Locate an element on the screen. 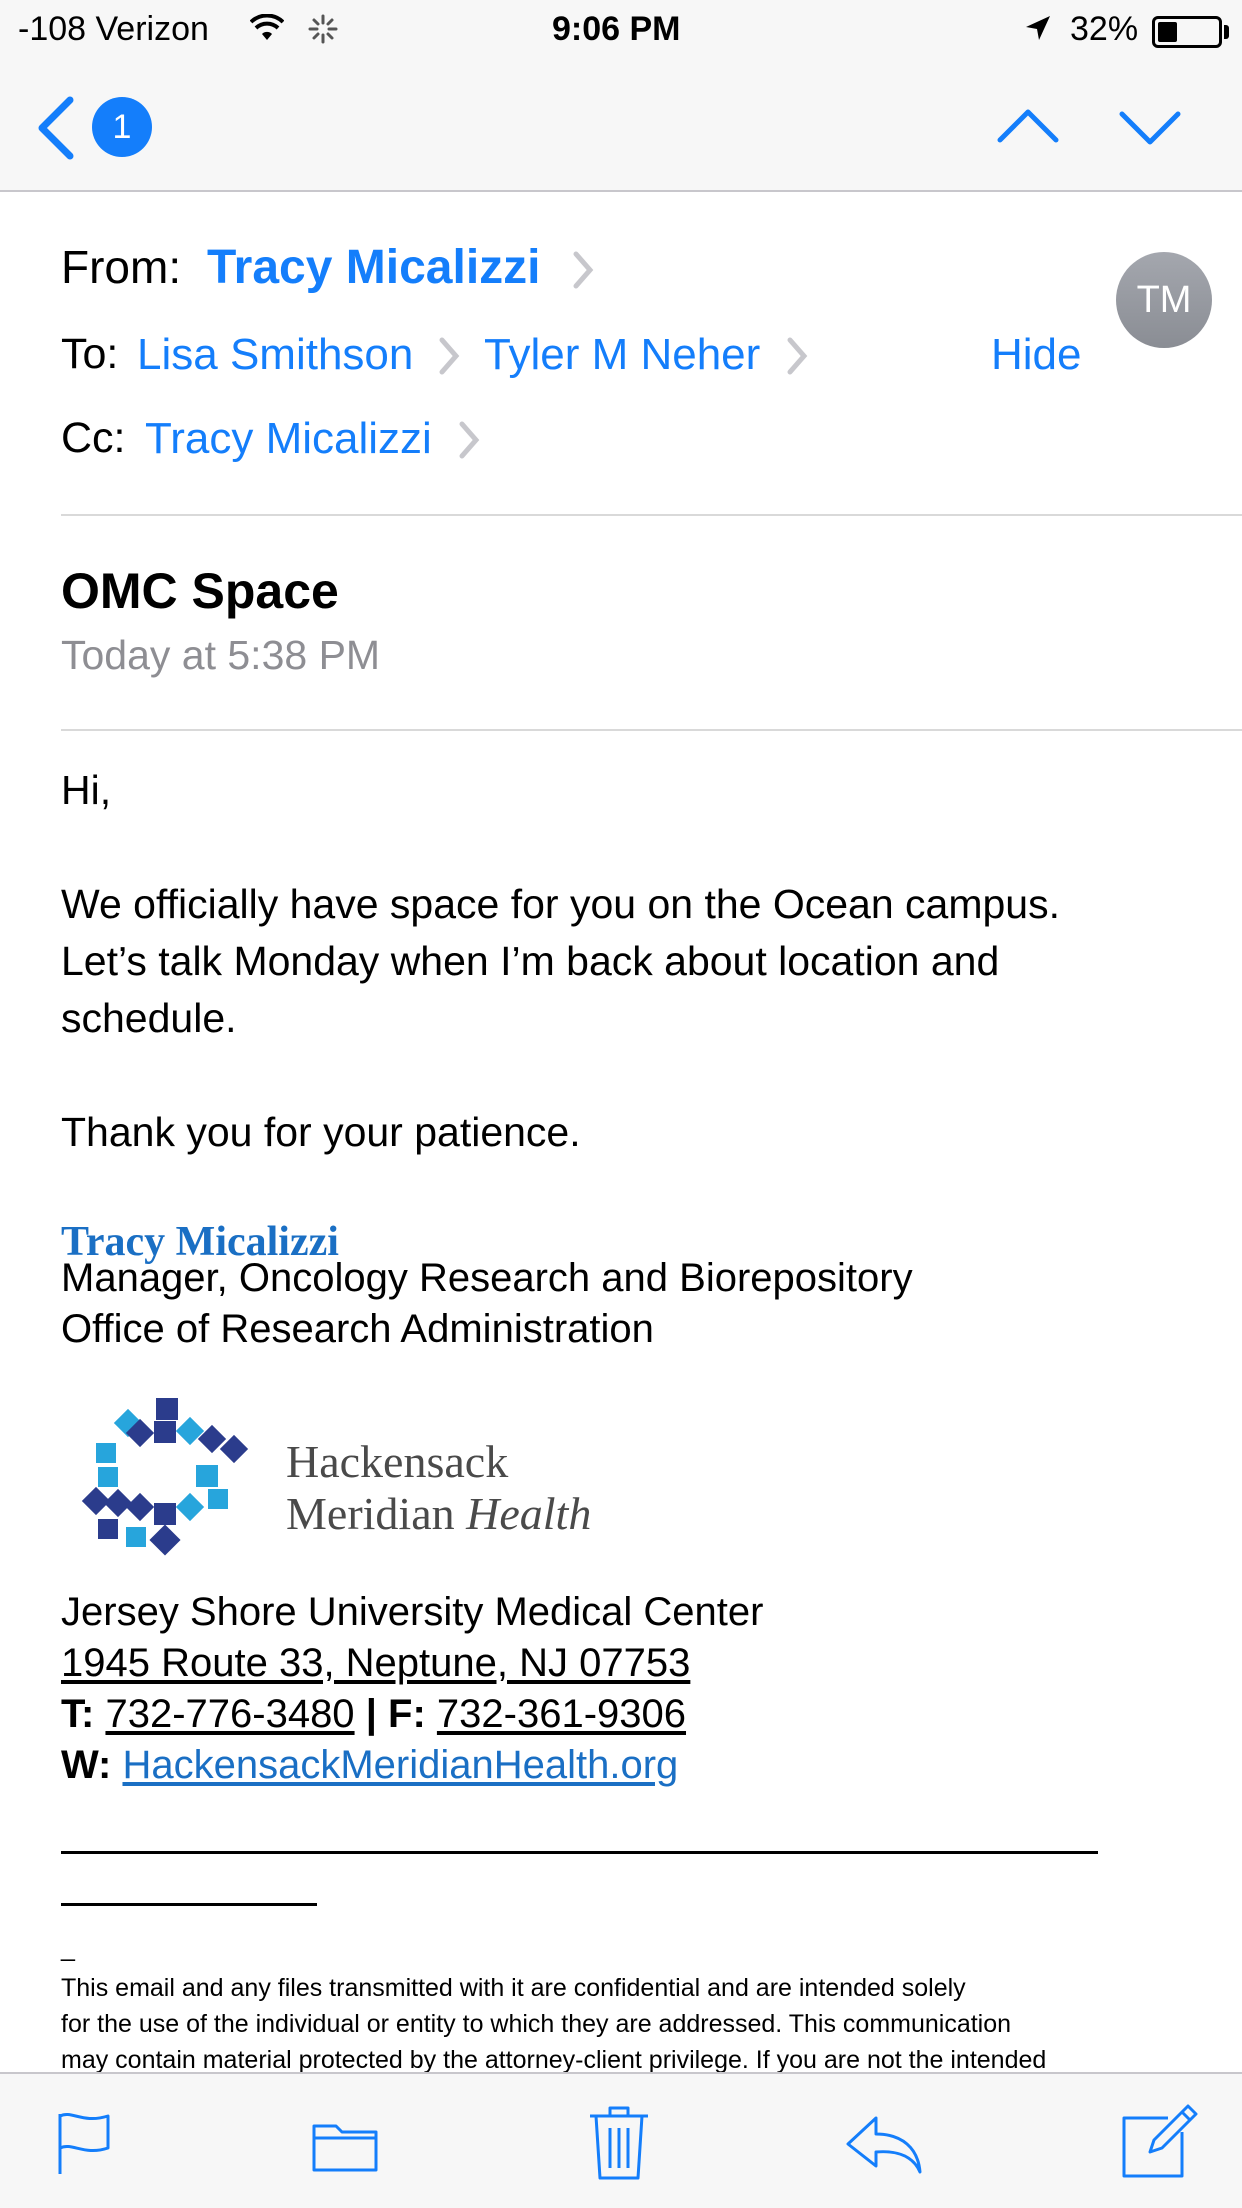 This screenshot has height=2208, width=1242. phone-fax-line: T: 732-776-3480 | F: 732-361-9306 is located at coordinates (373, 1714).